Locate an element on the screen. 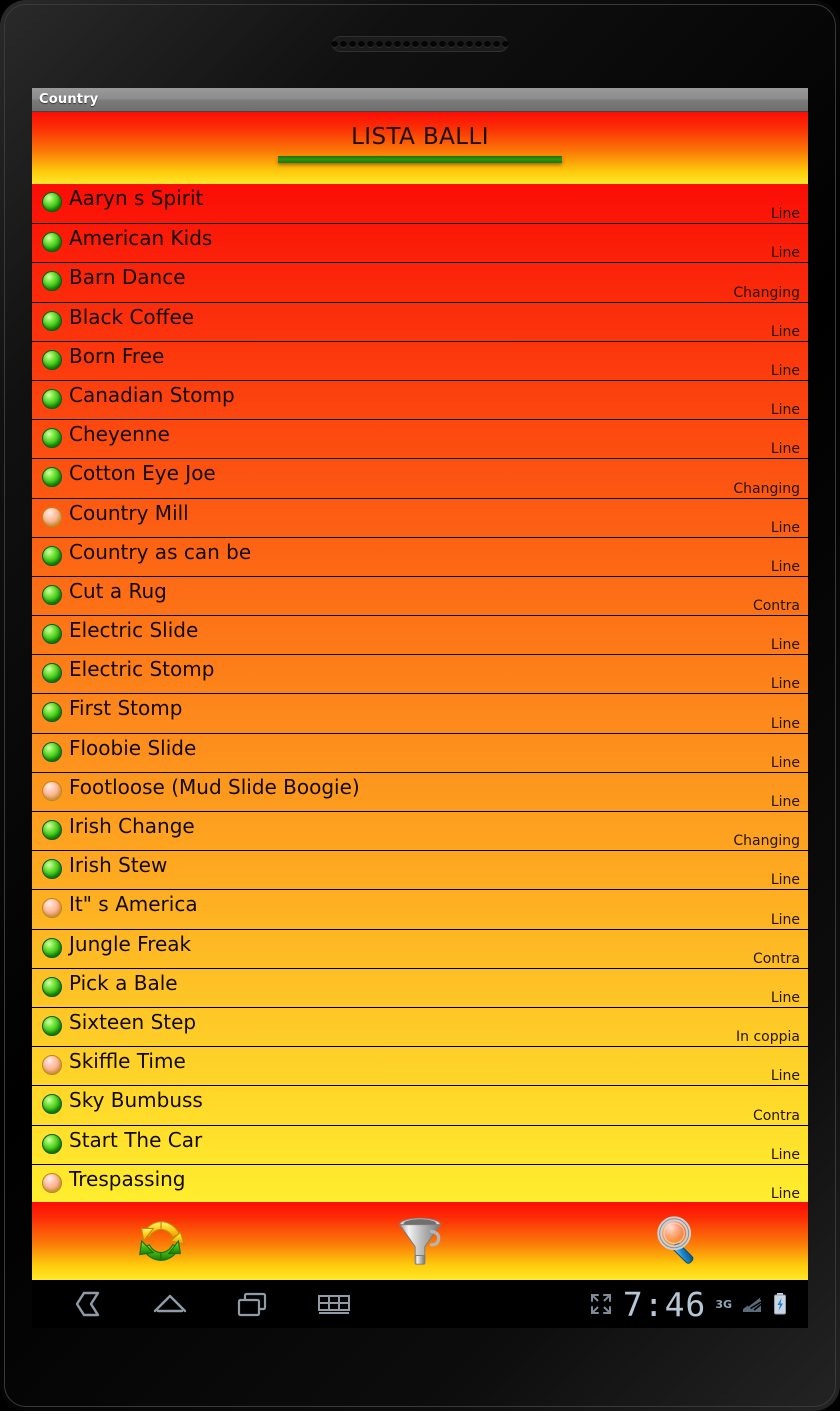 The height and width of the screenshot is (1411, 840). dance-name: American Kids is located at coordinates (141, 238).